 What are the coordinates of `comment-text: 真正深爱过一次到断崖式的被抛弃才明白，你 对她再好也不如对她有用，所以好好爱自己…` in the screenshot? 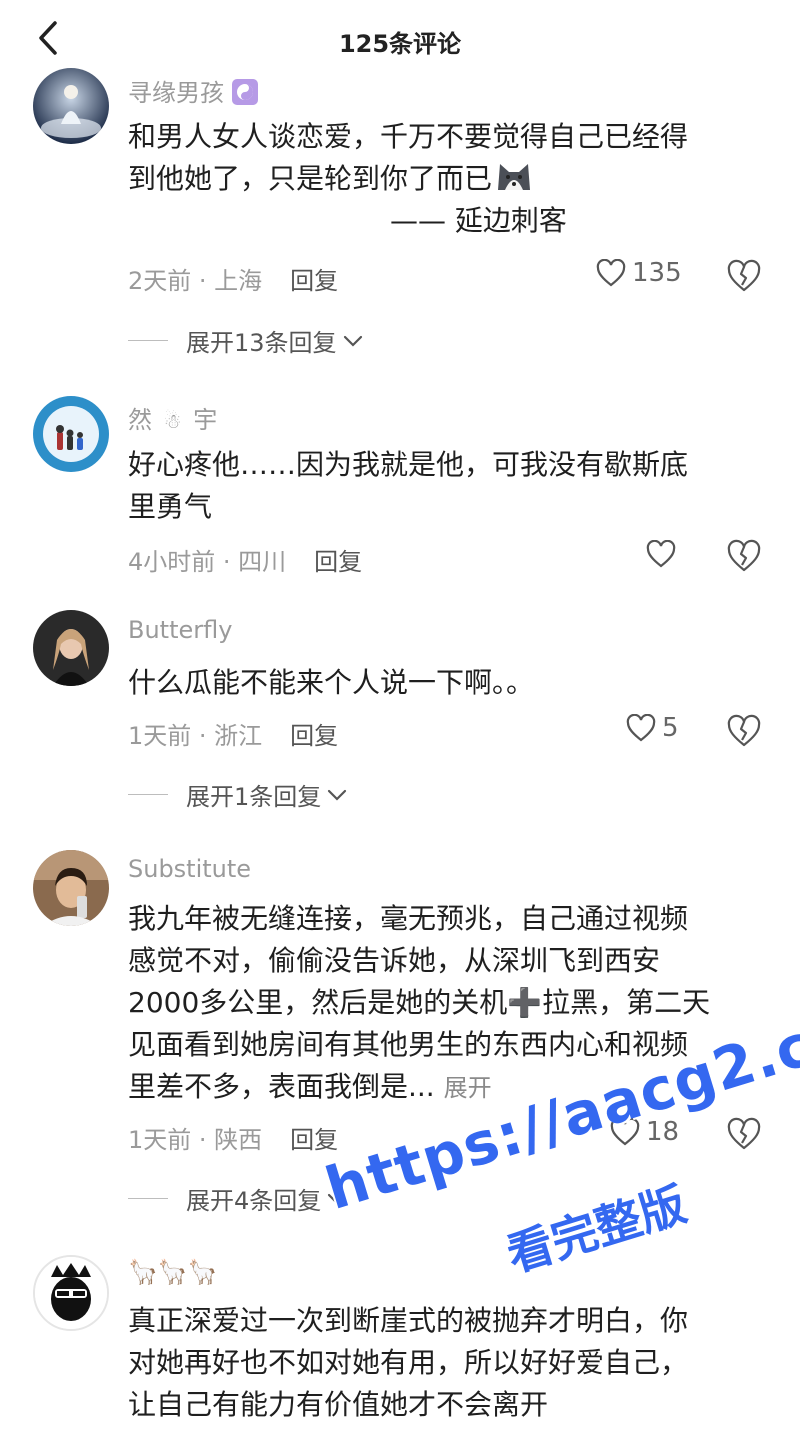 It's located at (408, 1362).